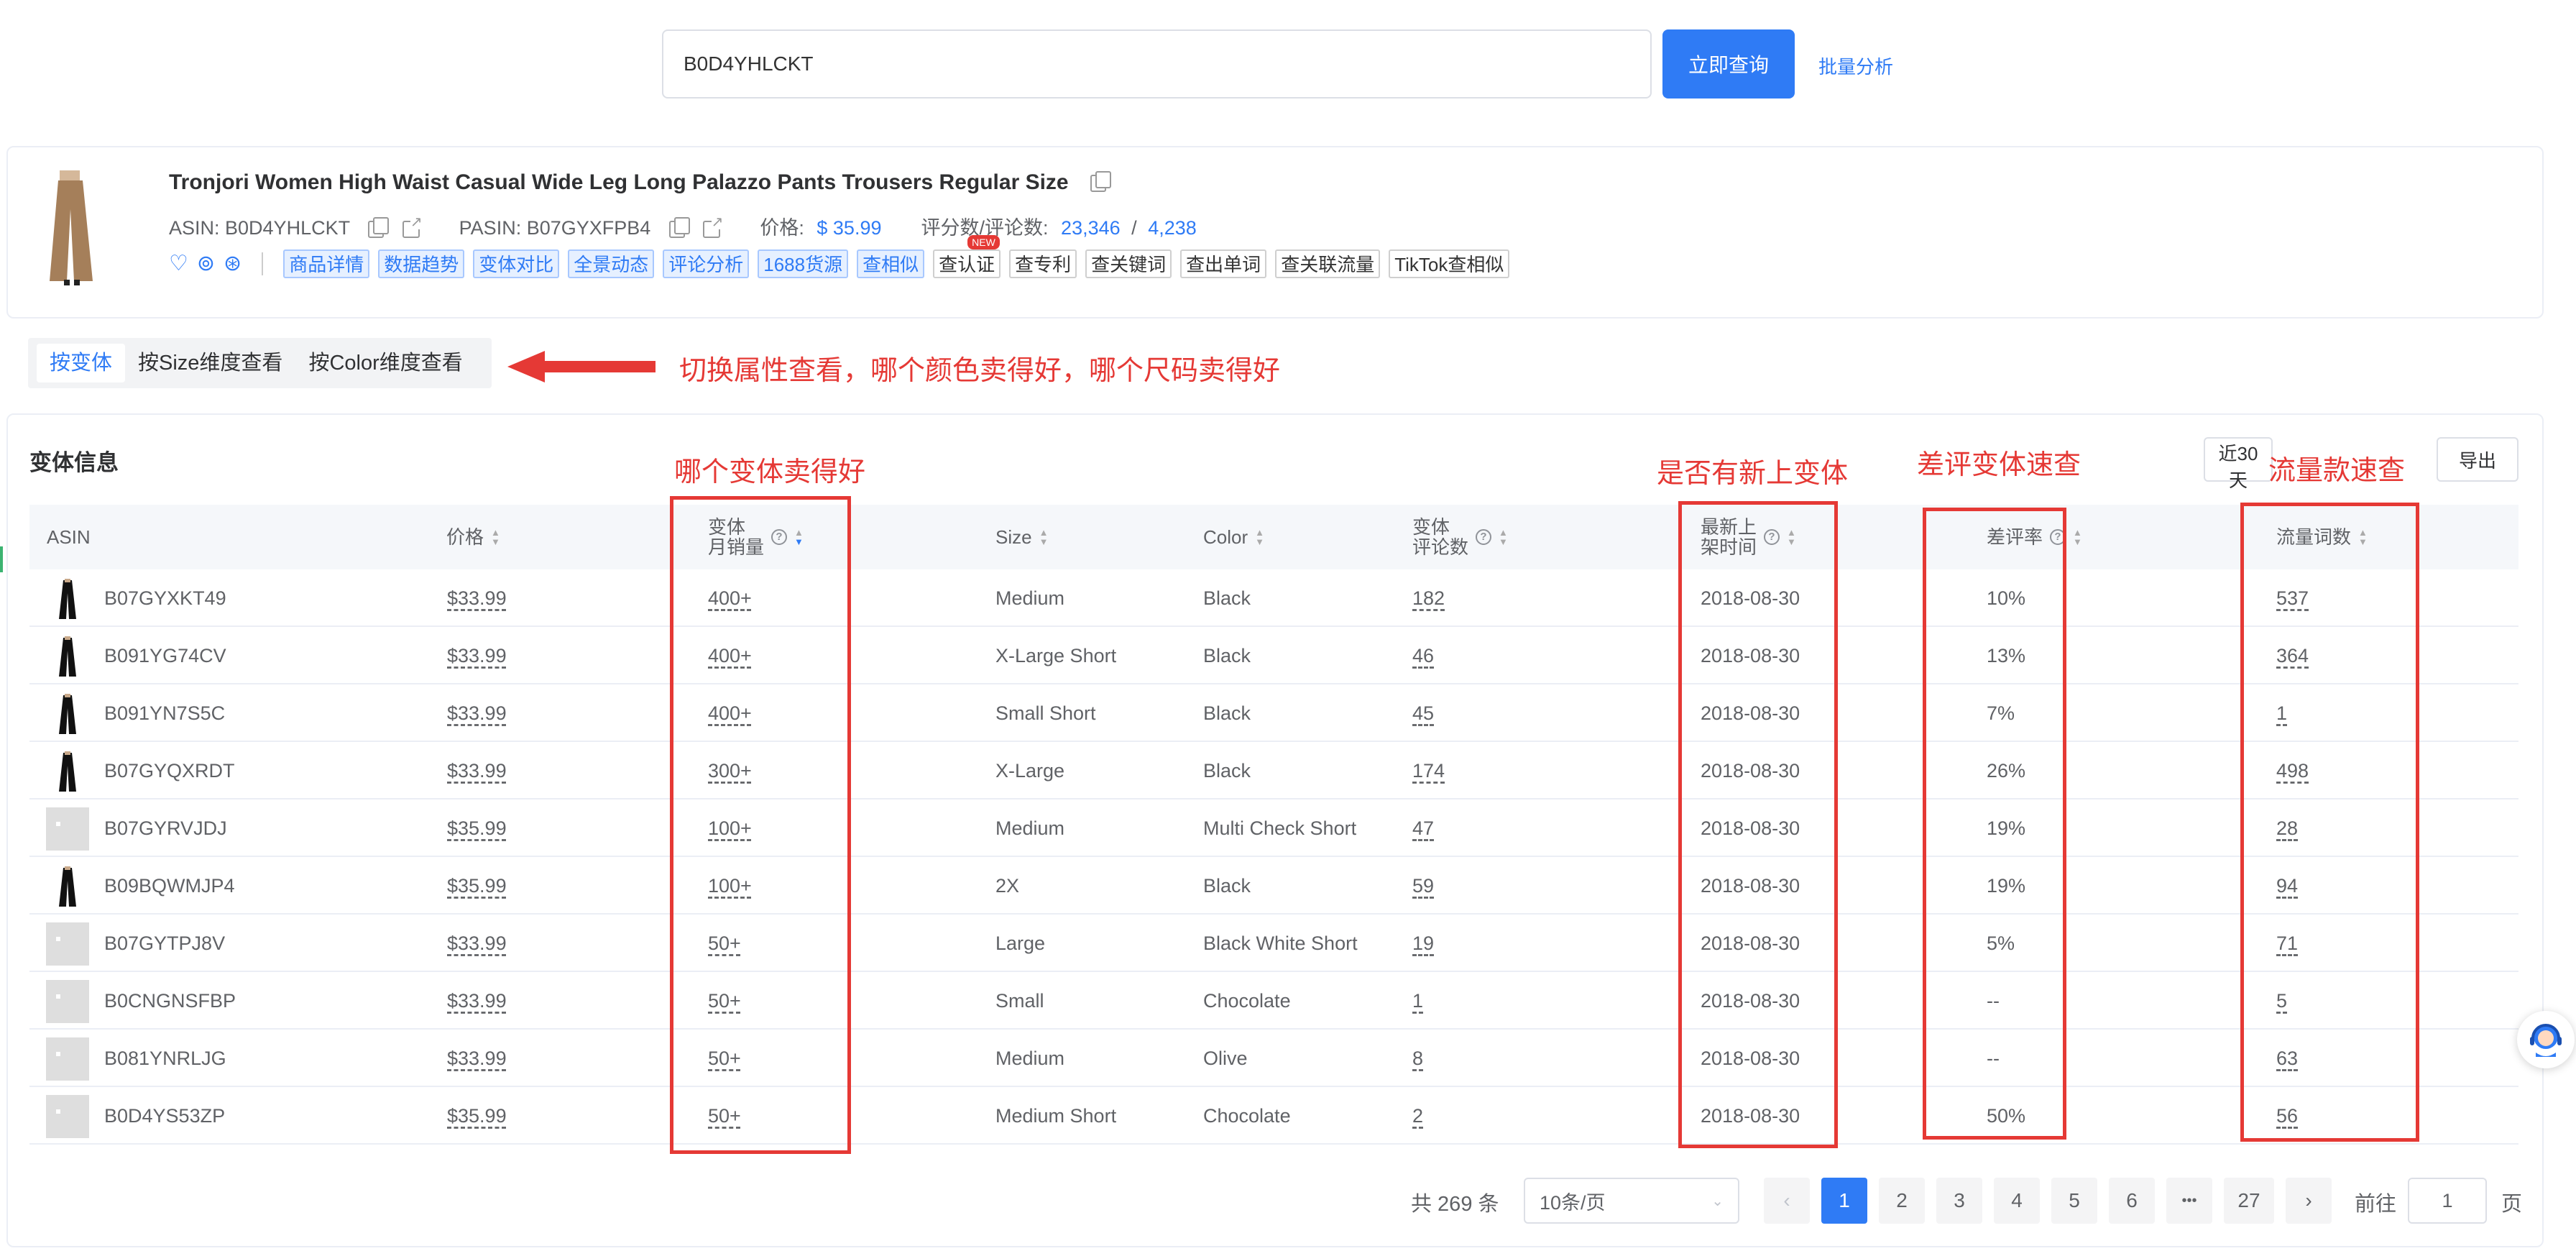 The image size is (2576, 1251). I want to click on cell-size: Medium Short, so click(1056, 1116).